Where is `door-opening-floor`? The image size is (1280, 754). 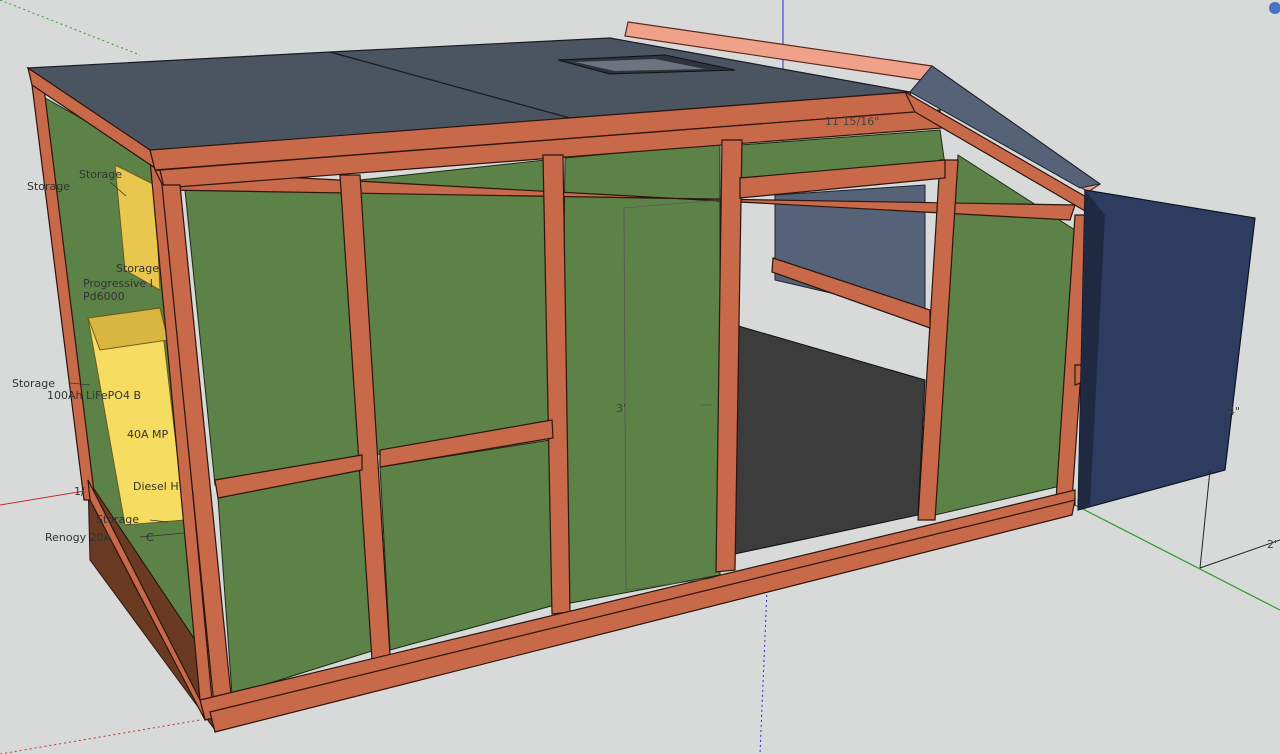 door-opening-floor is located at coordinates (827, 440).